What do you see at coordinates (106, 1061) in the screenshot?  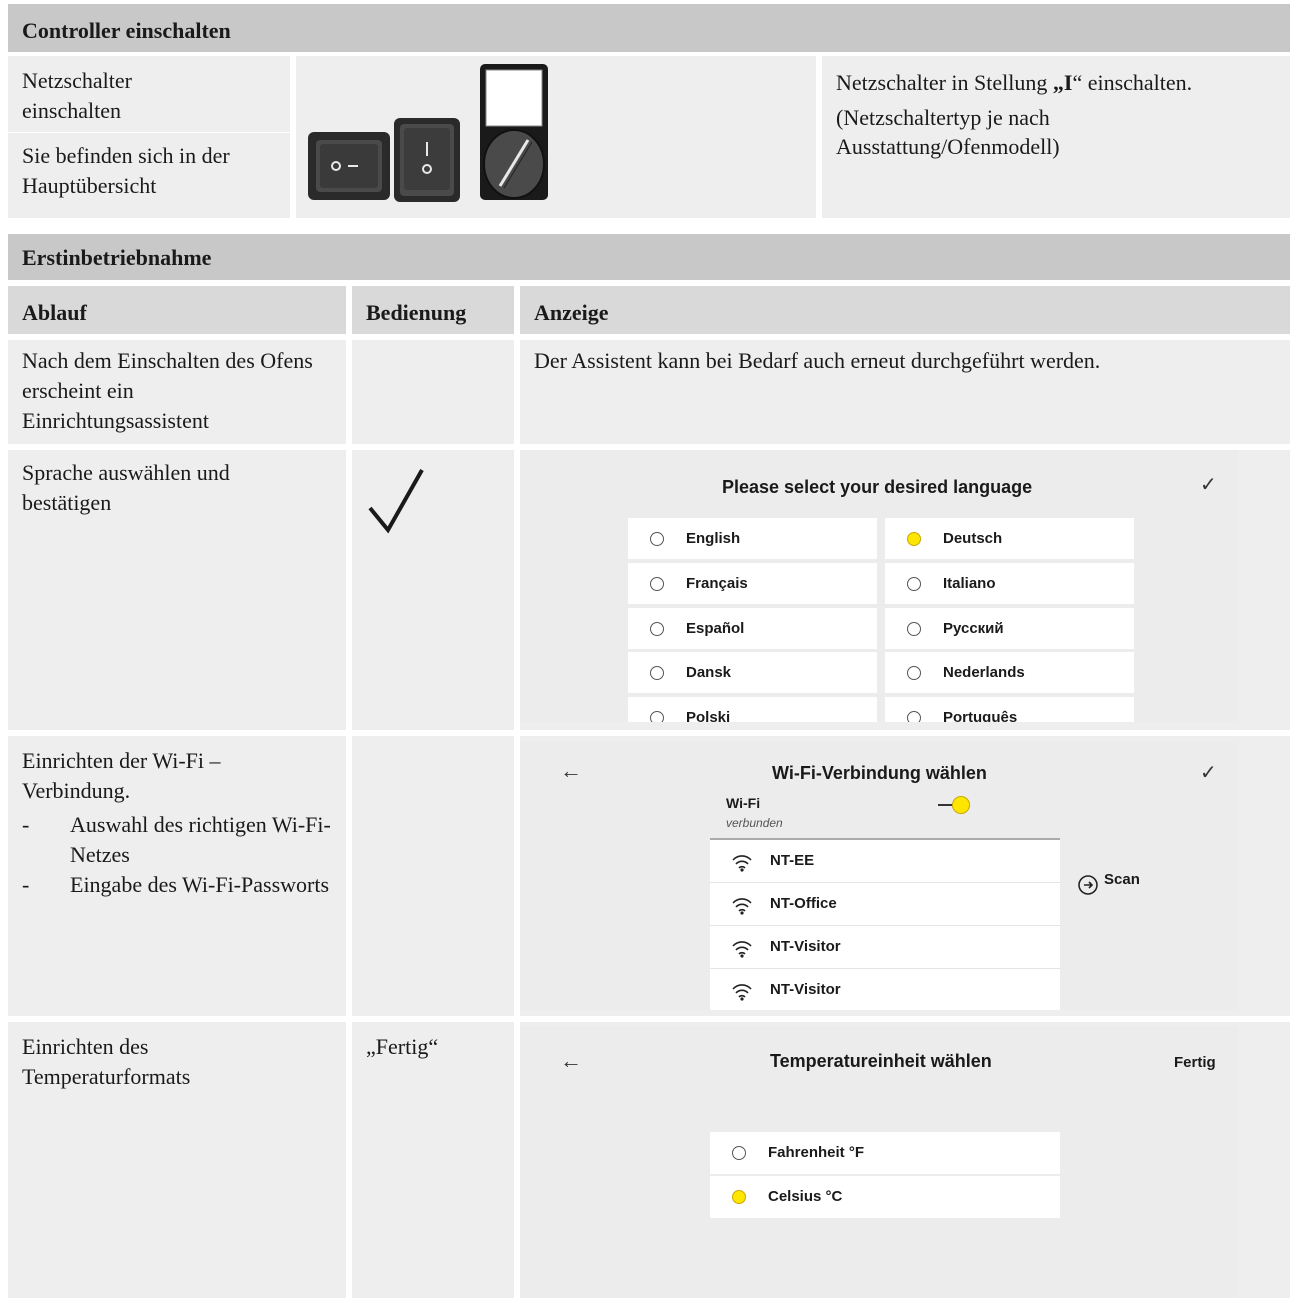 I see `step-text: Einrichten des Temperaturformats` at bounding box center [106, 1061].